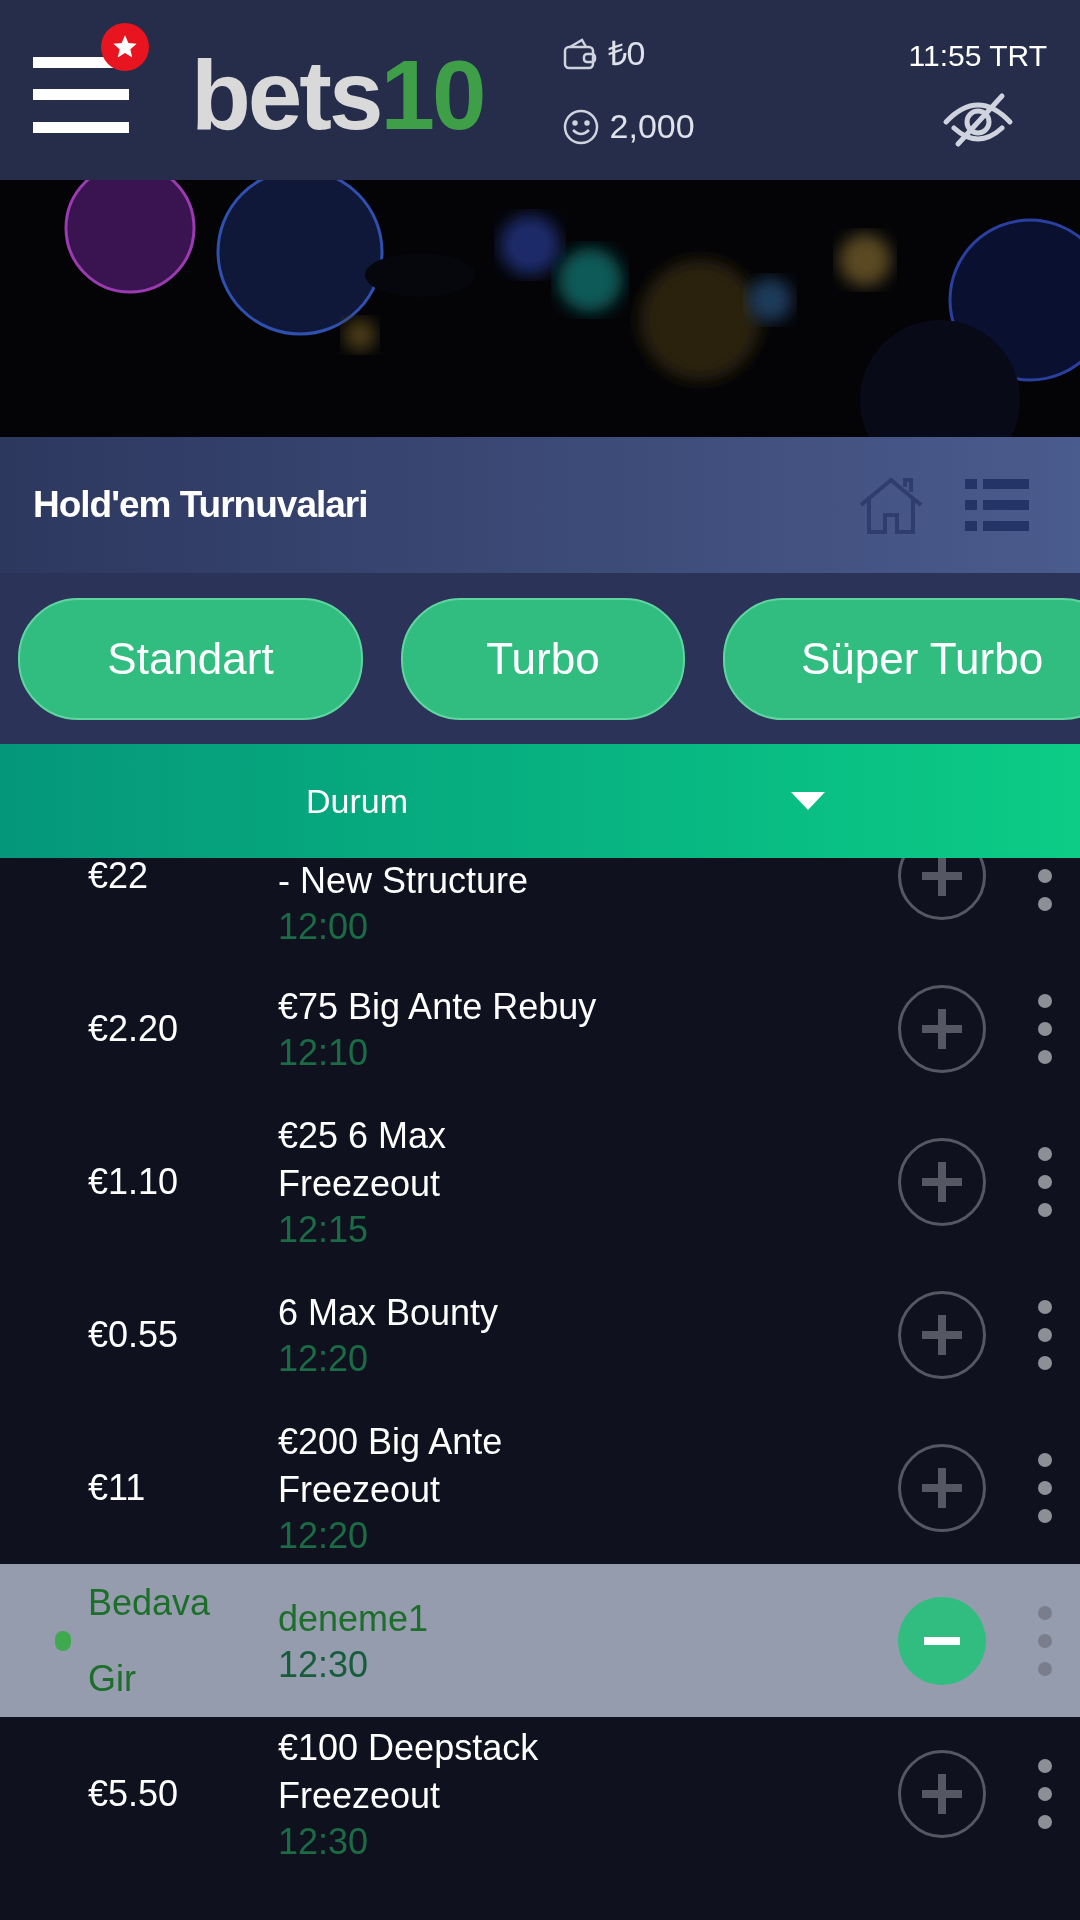  What do you see at coordinates (652, 126) in the screenshot?
I see `points-text: 2,000` at bounding box center [652, 126].